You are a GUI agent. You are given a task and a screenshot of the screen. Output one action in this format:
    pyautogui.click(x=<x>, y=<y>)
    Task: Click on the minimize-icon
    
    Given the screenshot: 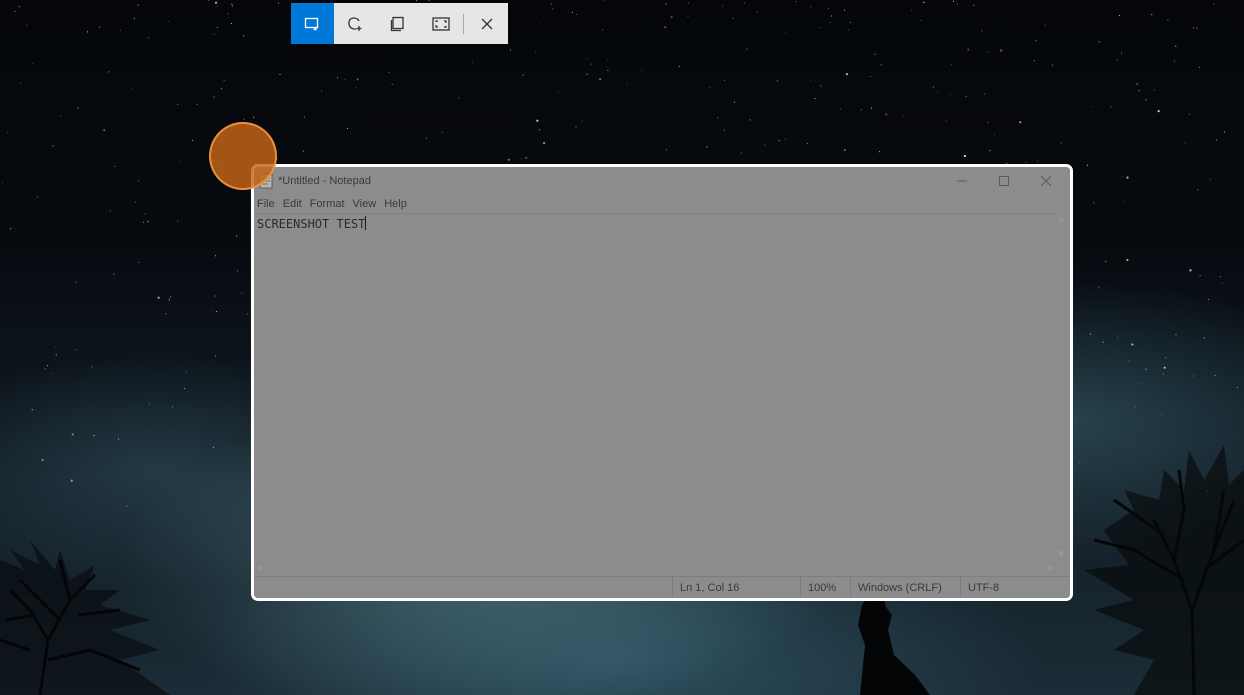 What is the action you would take?
    pyautogui.click(x=962, y=181)
    